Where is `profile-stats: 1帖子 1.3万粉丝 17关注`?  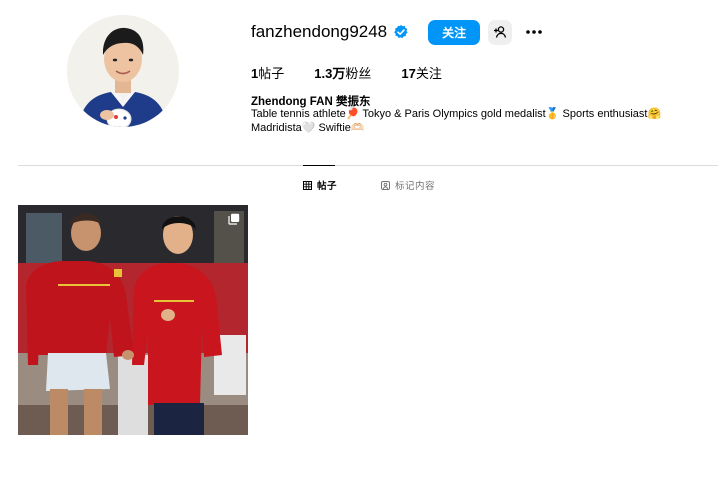 profile-stats: 1帖子 1.3万粉丝 17关注 is located at coordinates (361, 72).